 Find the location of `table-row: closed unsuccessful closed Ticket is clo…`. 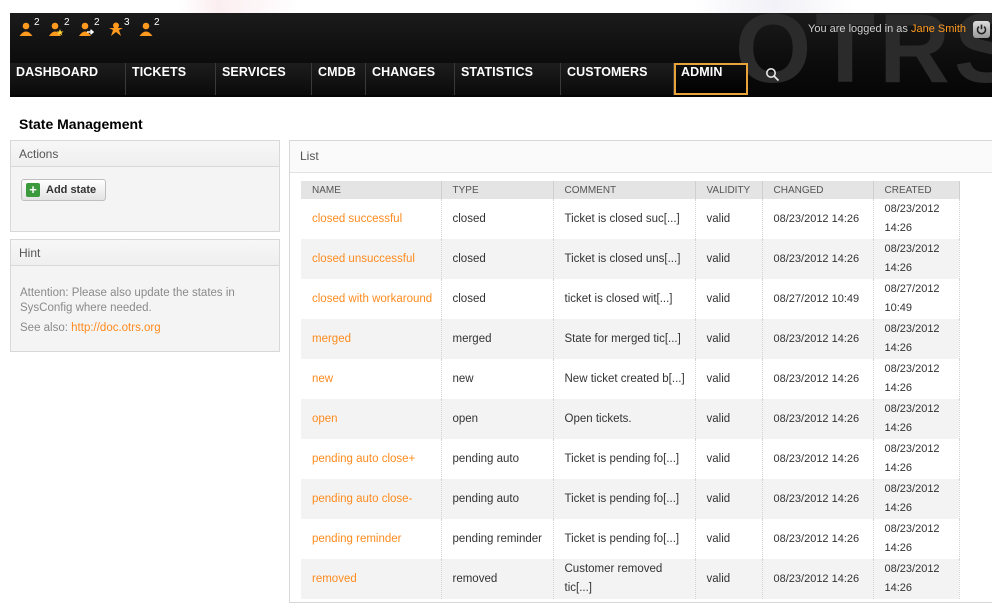

table-row: closed unsuccessful closed Ticket is clo… is located at coordinates (630, 259).